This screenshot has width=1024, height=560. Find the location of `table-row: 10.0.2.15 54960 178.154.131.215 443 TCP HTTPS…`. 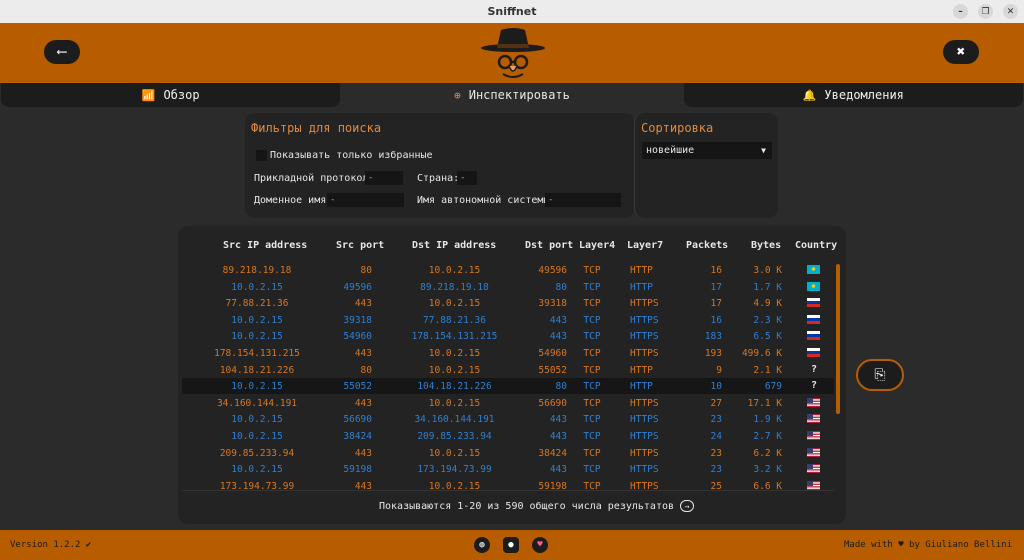

table-row: 10.0.2.15 54960 178.154.131.215 443 TCP HTTPS… is located at coordinates (508, 336).